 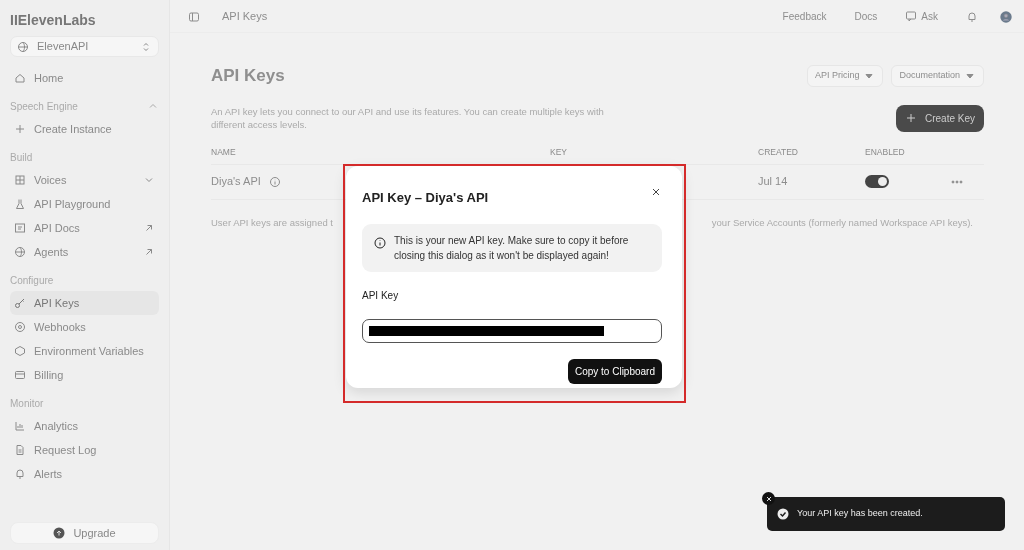 What do you see at coordinates (32, 280) in the screenshot?
I see `section-heading: Configure` at bounding box center [32, 280].